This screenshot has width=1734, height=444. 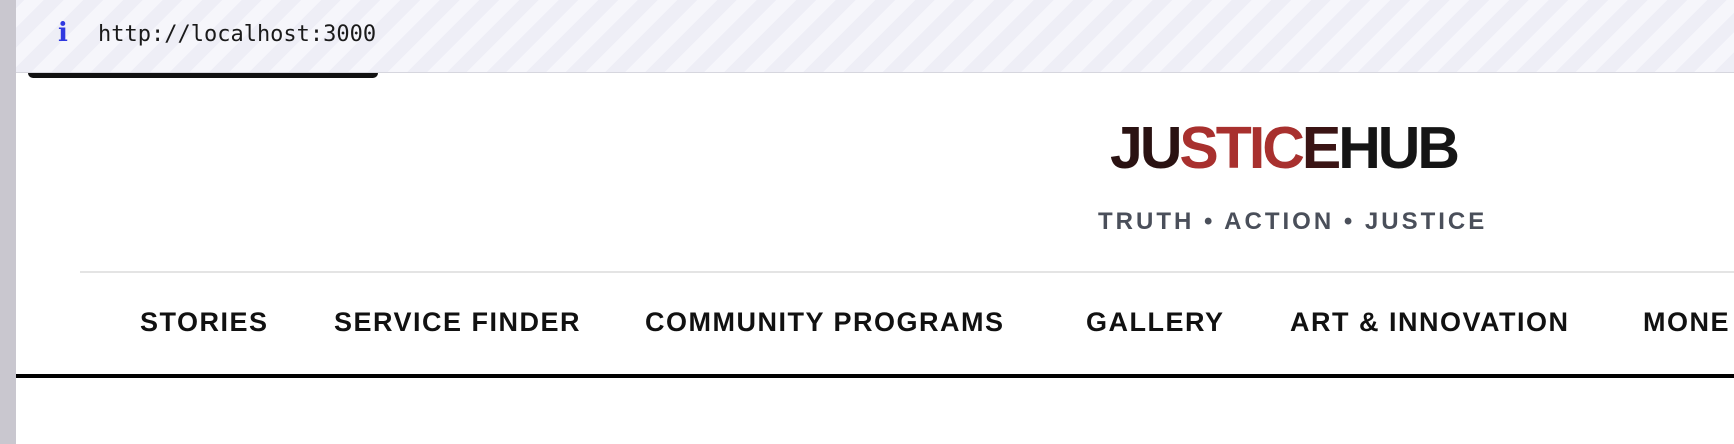 I want to click on logo-part-2: STIC, so click(x=1241, y=148).